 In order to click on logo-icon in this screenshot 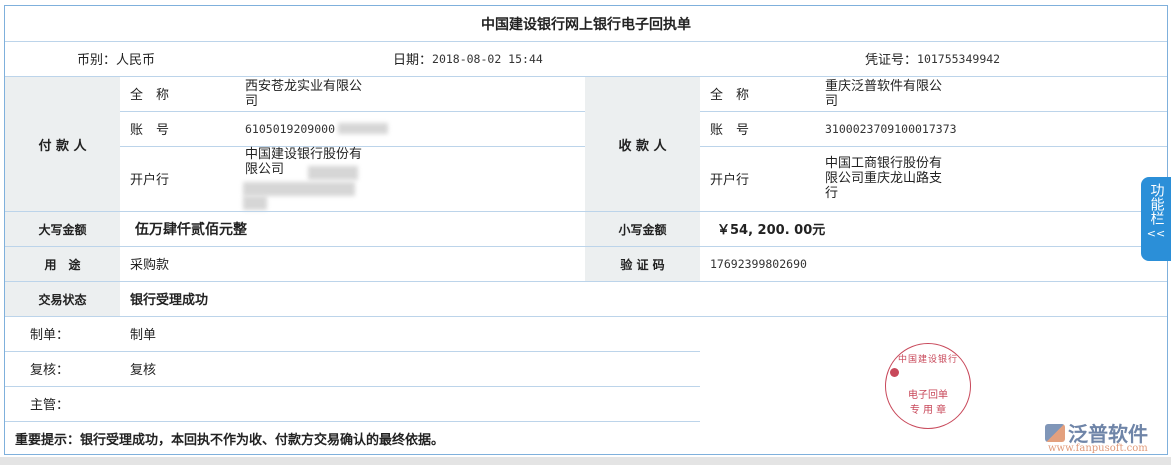, I will do `click(1055, 432)`.